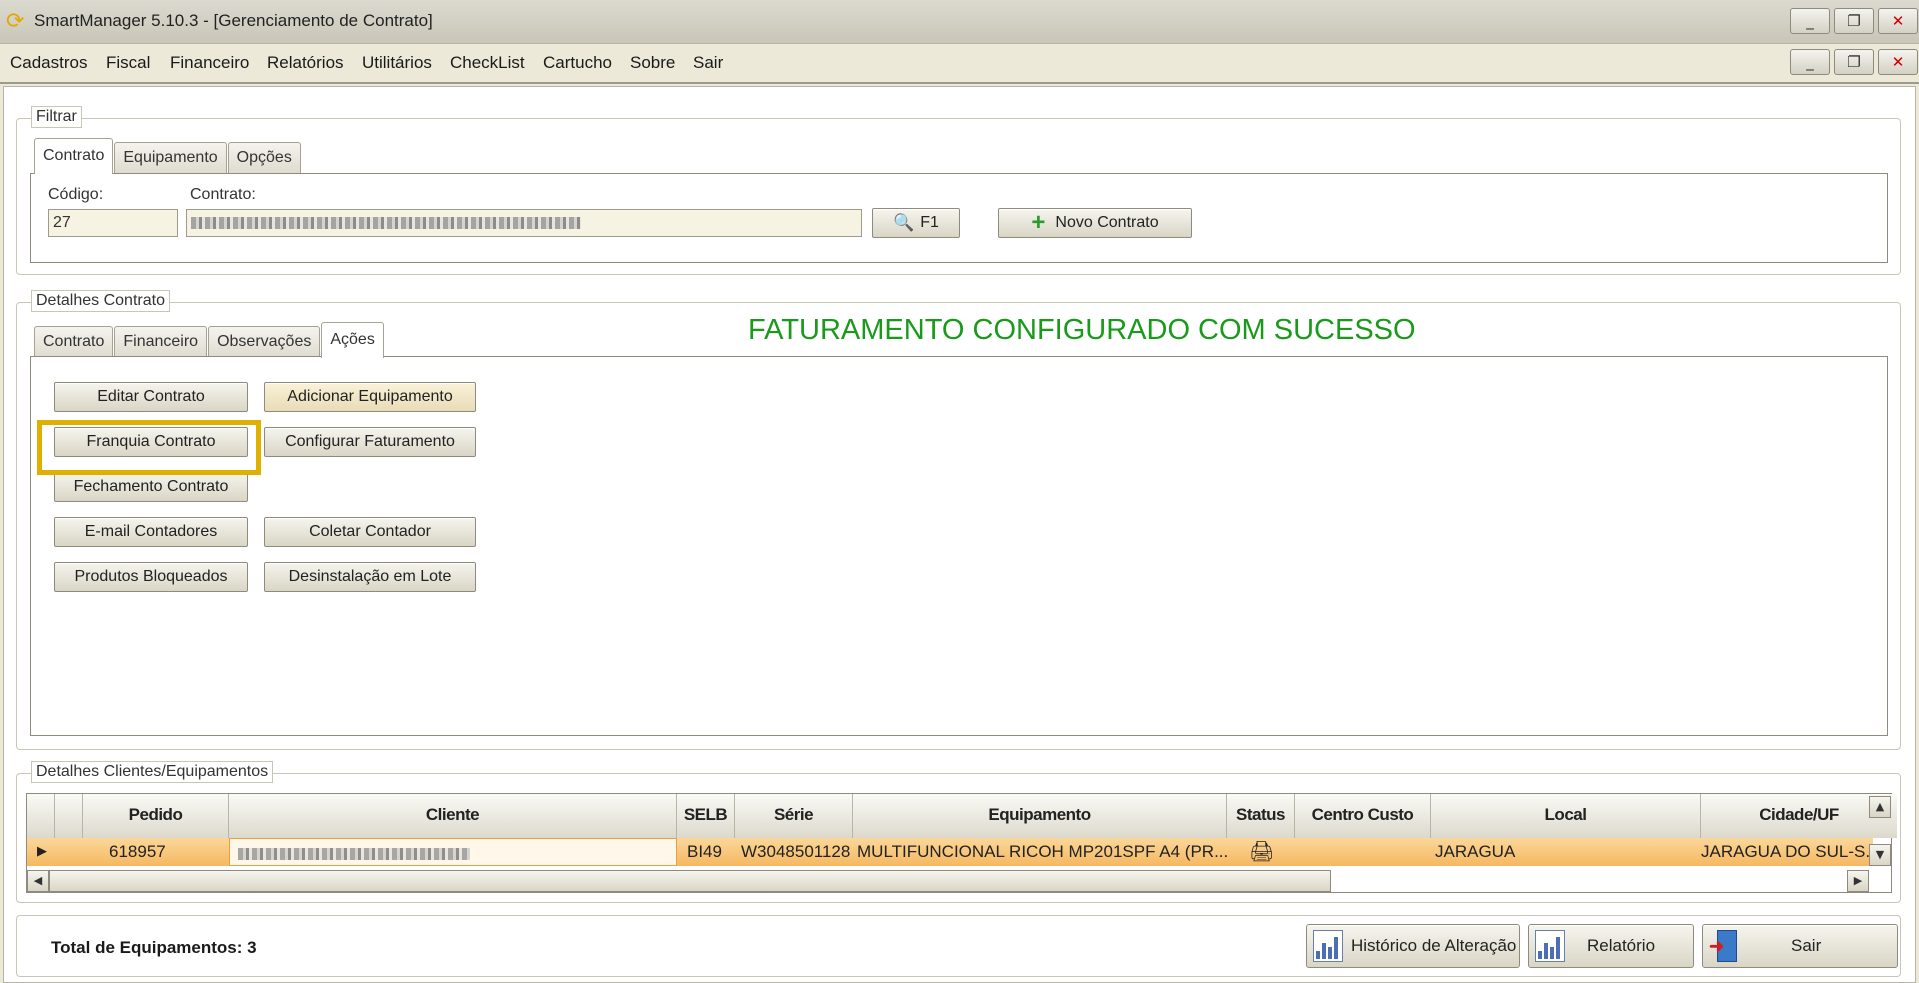 Image resolution: width=1919 pixels, height=983 pixels. Describe the element at coordinates (41, 816) in the screenshot. I see `grid-corner` at that location.